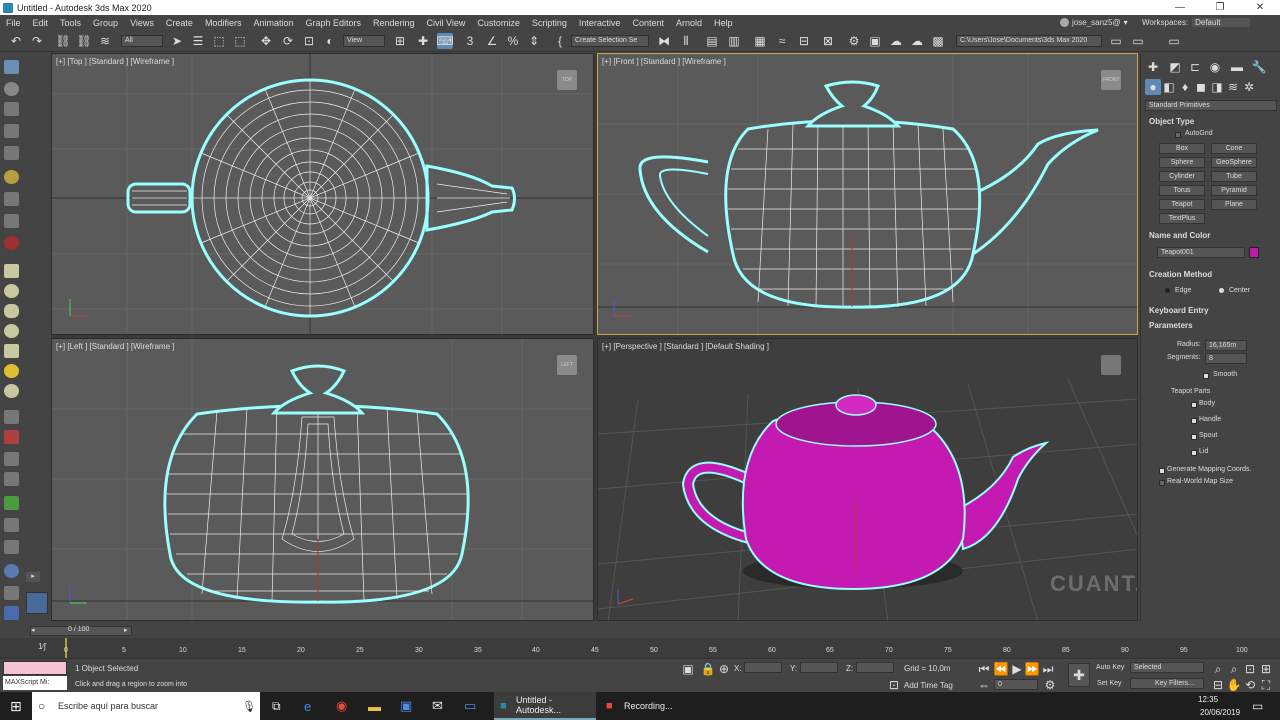 The image size is (1280, 720). What do you see at coordinates (41, 23) in the screenshot?
I see `menu-edit: Edit` at bounding box center [41, 23].